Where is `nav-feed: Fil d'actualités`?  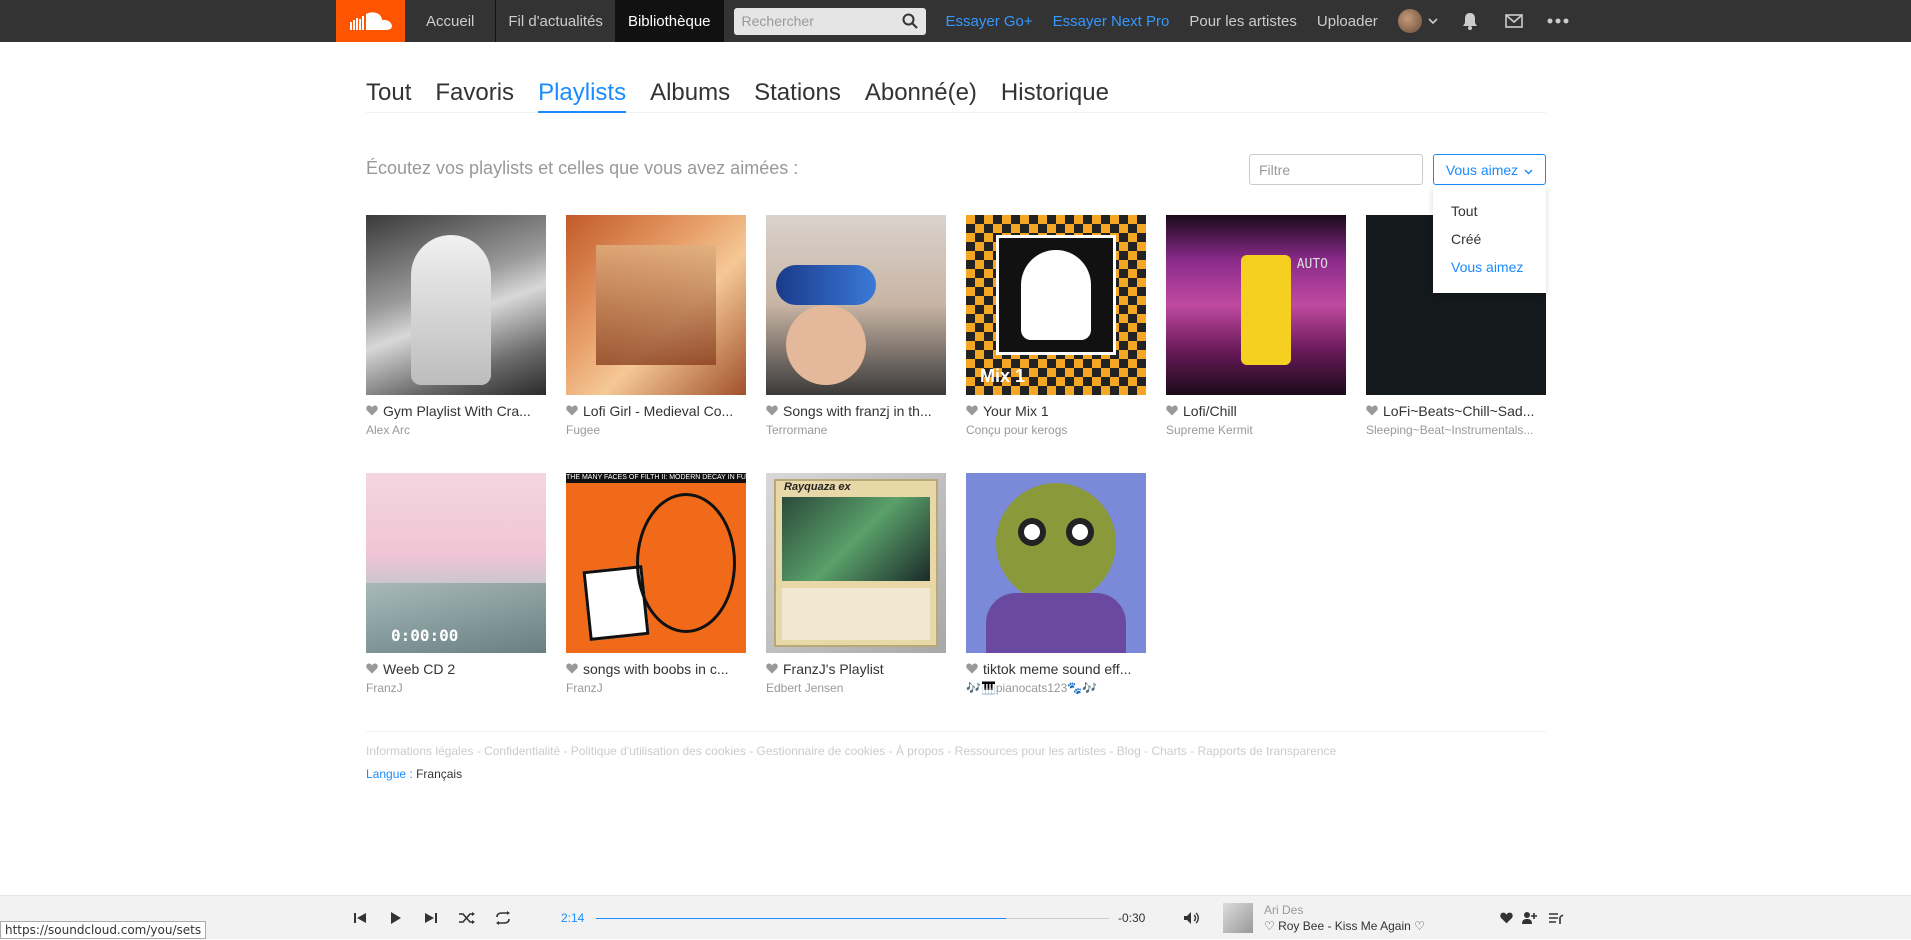
nav-feed: Fil d'actualités is located at coordinates (556, 21).